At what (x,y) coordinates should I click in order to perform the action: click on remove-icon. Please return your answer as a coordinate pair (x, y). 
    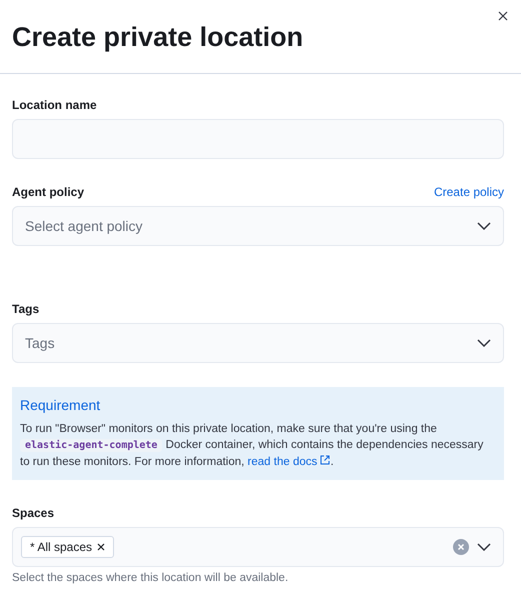
    Looking at the image, I should click on (101, 547).